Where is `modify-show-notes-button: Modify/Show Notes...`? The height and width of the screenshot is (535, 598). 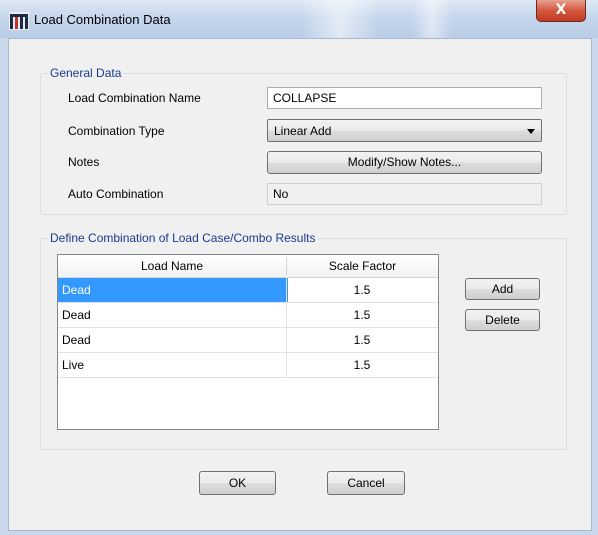 modify-show-notes-button: Modify/Show Notes... is located at coordinates (404, 162).